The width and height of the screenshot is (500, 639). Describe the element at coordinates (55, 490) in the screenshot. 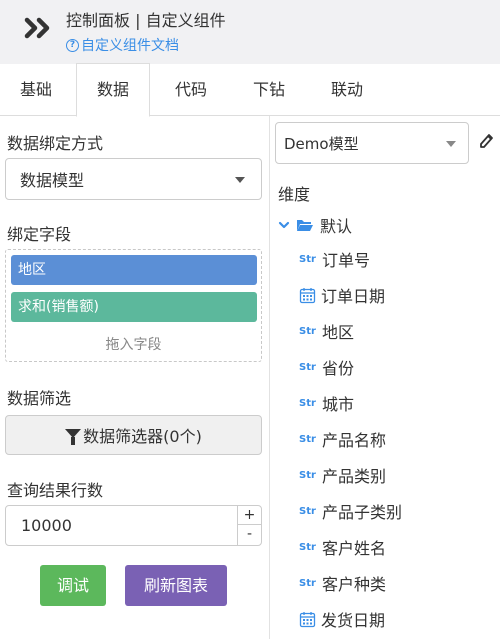

I see `rows-label: 查询结果行数` at that location.